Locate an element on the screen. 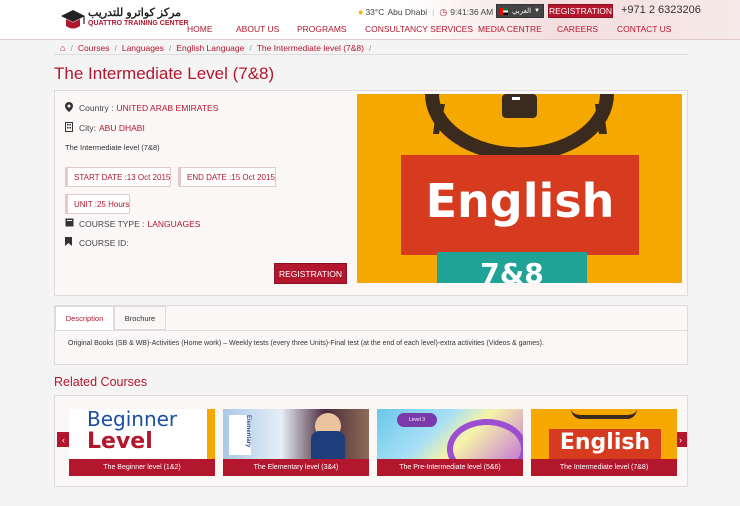 Image resolution: width=740 pixels, height=506 pixels. nav-about-us: ABOUT US is located at coordinates (257, 29).